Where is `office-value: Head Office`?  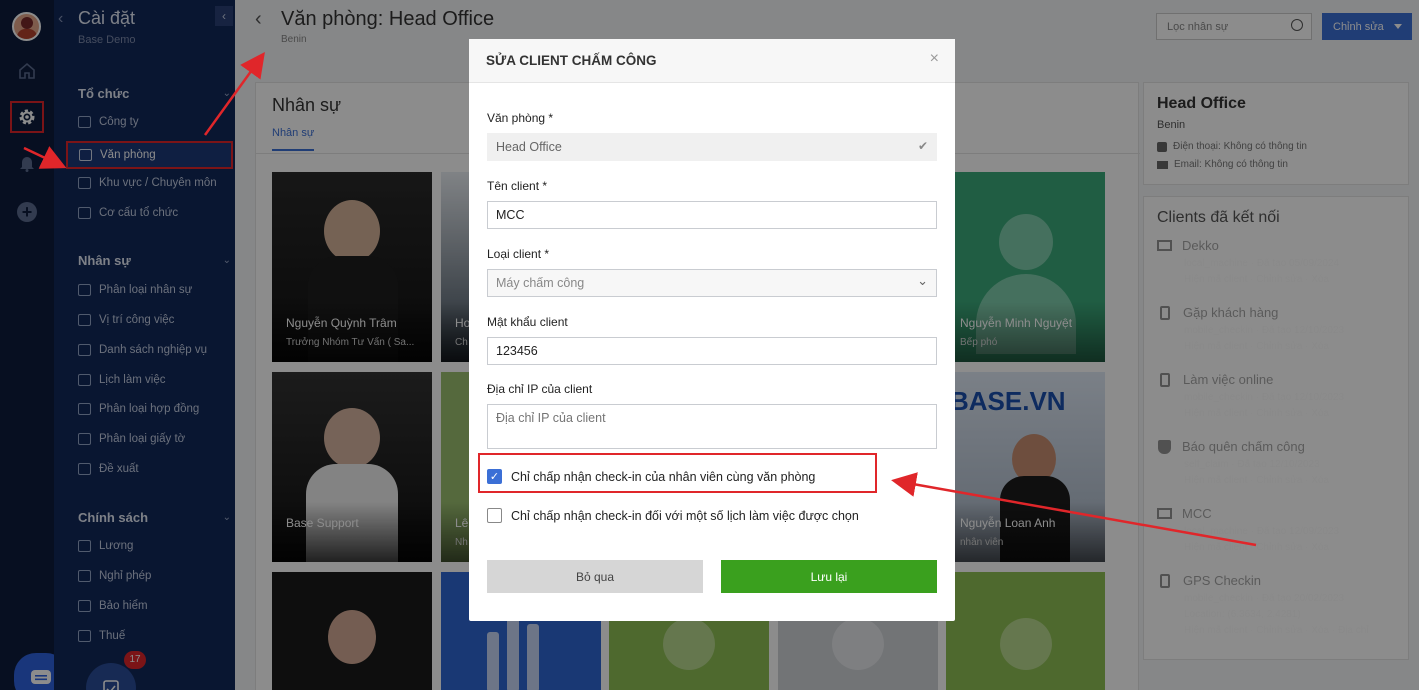 office-value: Head Office is located at coordinates (529, 147).